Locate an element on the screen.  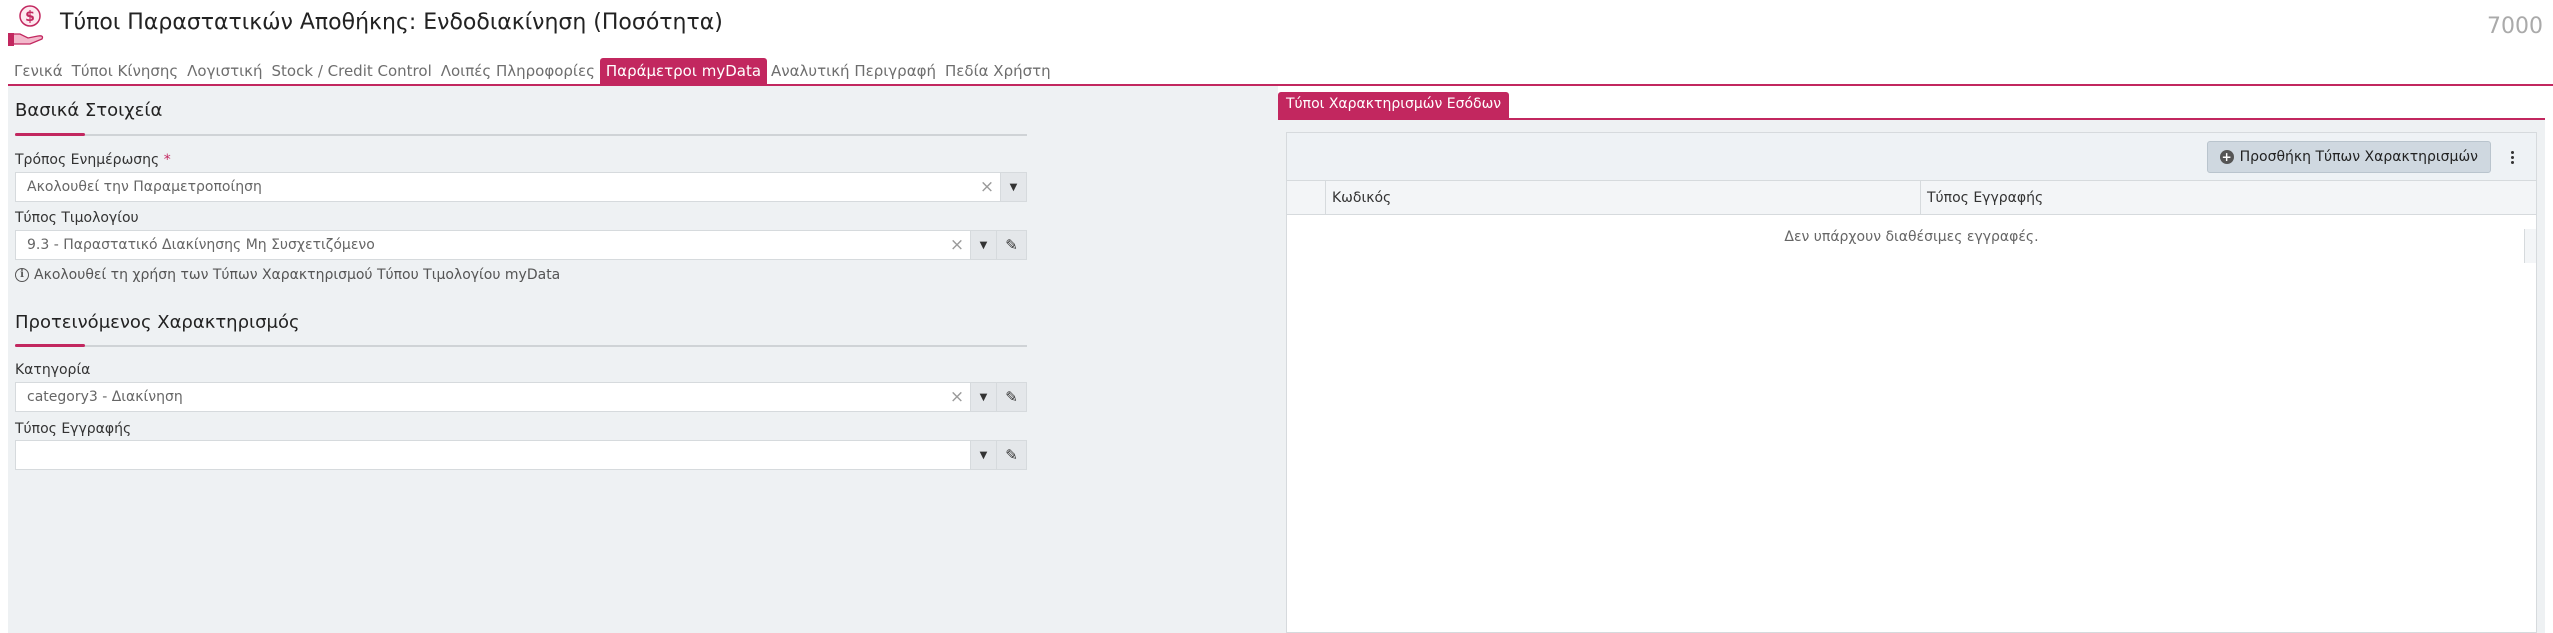
invoice-type-label: Τύπος Τιμολογίου is located at coordinates (77, 218).